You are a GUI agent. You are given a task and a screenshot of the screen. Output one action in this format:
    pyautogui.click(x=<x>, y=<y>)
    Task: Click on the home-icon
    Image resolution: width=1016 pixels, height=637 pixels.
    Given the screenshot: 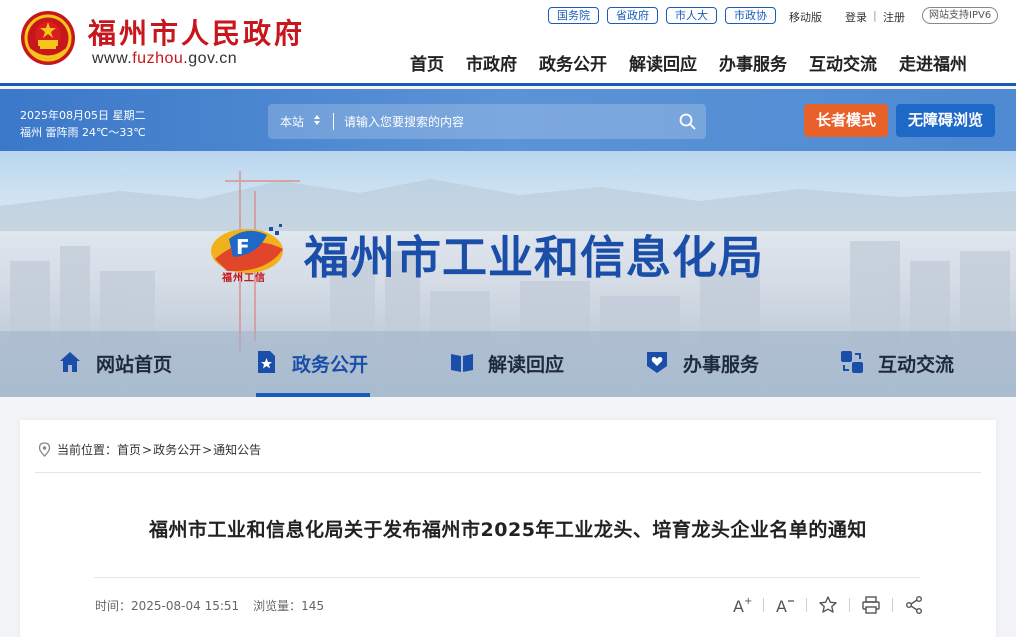 What is the action you would take?
    pyautogui.click(x=70, y=362)
    